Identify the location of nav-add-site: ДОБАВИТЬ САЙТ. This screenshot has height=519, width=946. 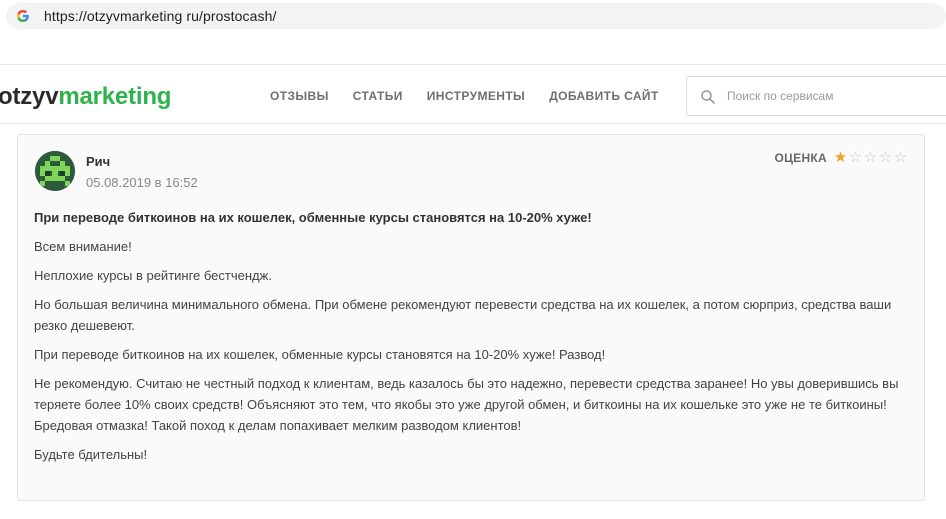
(604, 96).